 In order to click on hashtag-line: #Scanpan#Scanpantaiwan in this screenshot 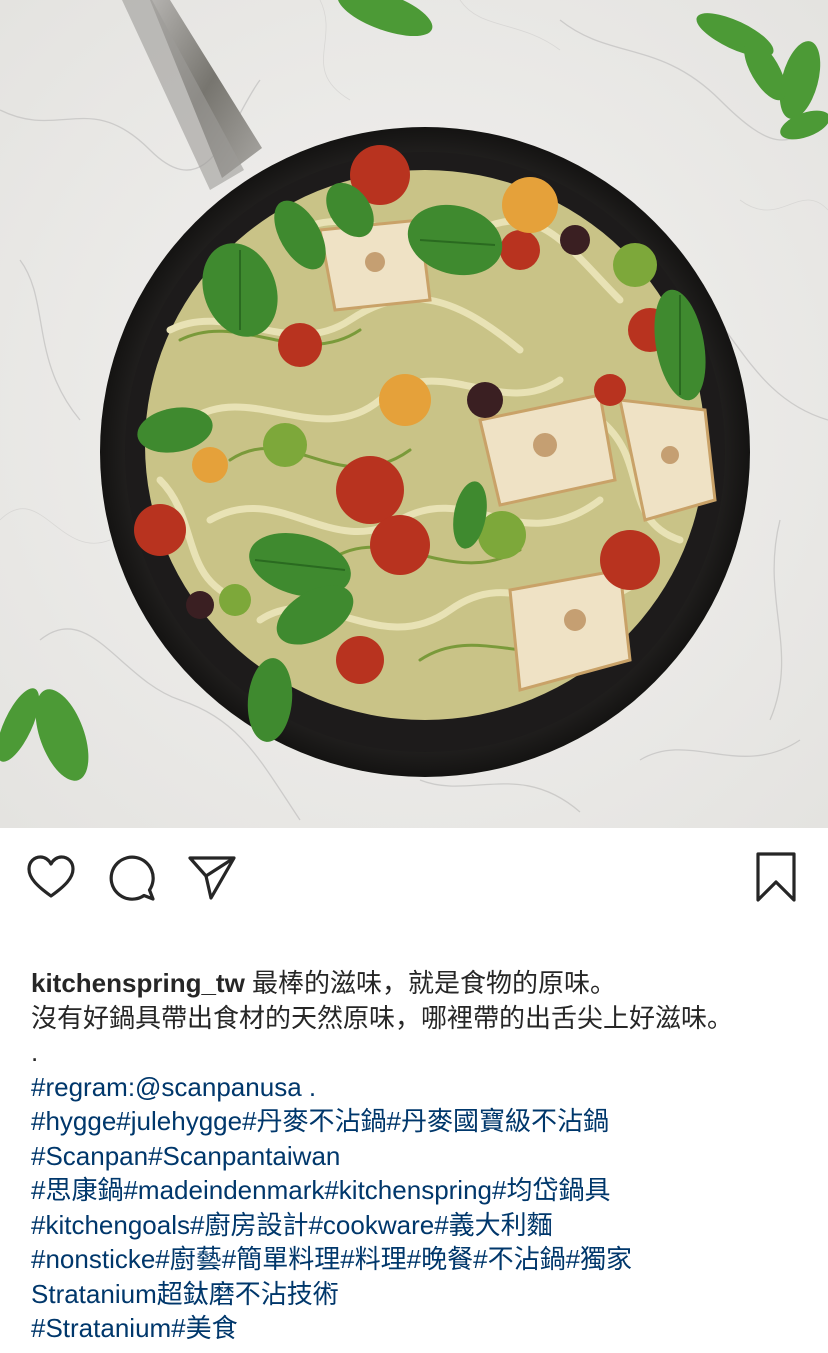, I will do `click(421, 1156)`.